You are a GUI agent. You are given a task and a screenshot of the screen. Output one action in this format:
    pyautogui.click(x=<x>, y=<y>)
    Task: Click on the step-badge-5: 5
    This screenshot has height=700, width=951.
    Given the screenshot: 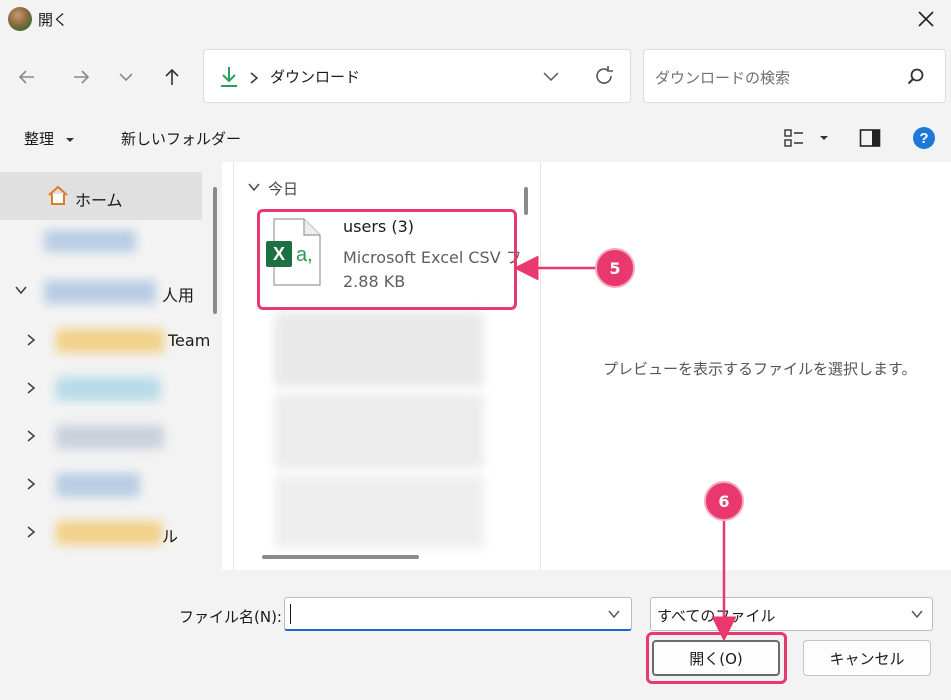 What is the action you would take?
    pyautogui.click(x=615, y=268)
    